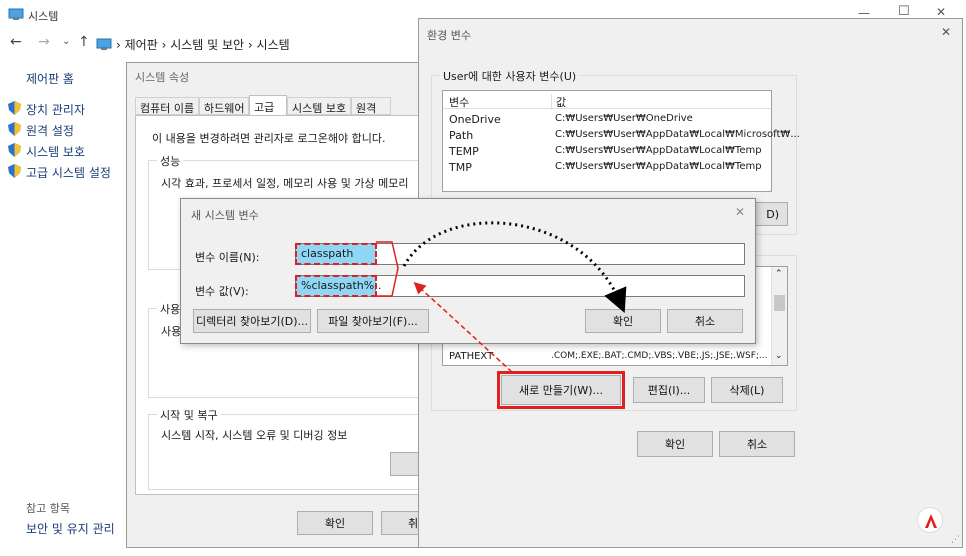 The image size is (966, 556). I want to click on scroll-thumb, so click(779, 303).